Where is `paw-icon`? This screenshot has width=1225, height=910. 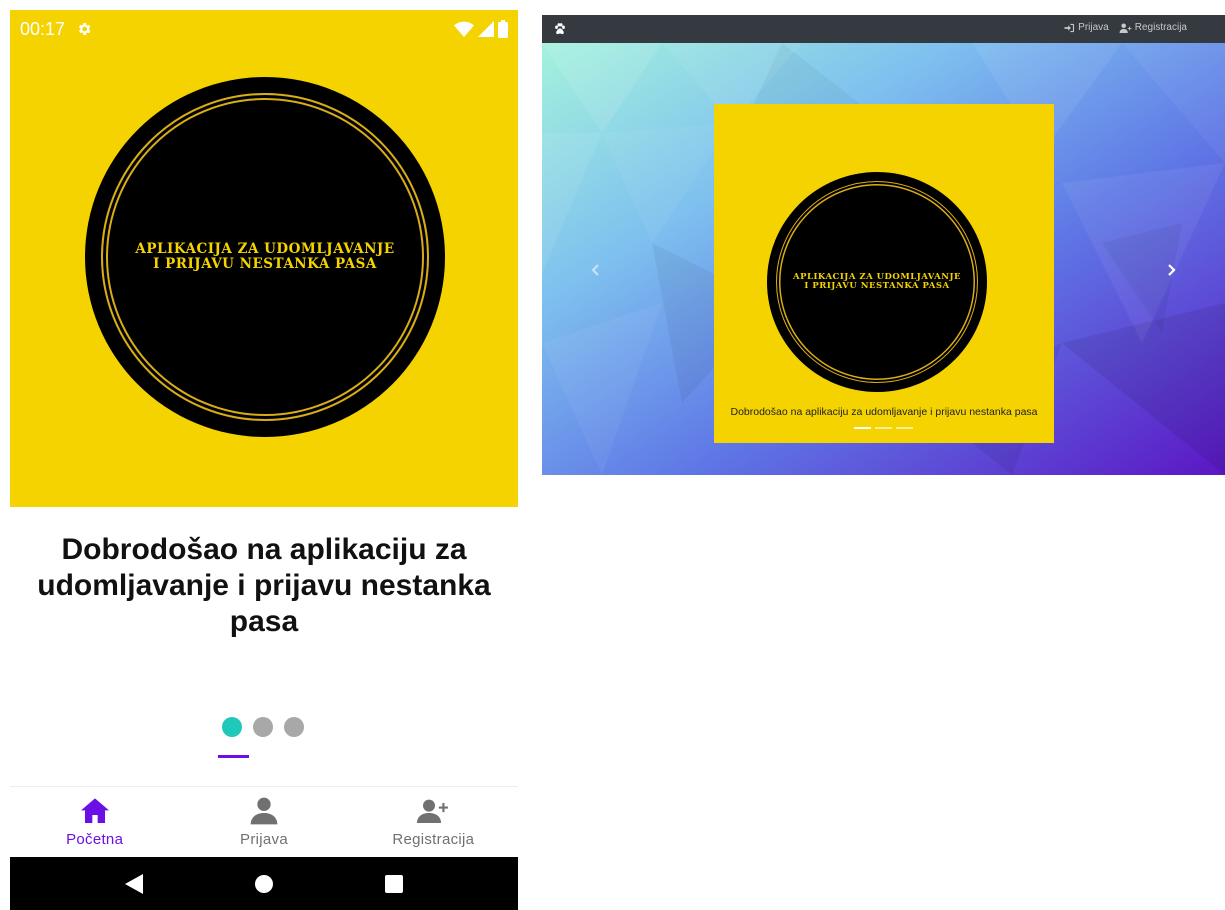 paw-icon is located at coordinates (560, 29).